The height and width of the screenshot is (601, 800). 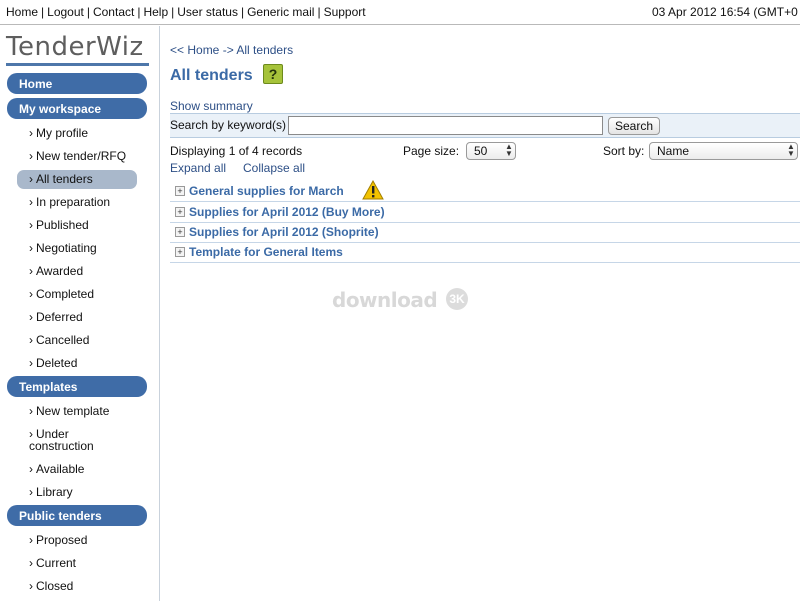 What do you see at coordinates (264, 50) in the screenshot?
I see `breadcrumb-current: All tenders` at bounding box center [264, 50].